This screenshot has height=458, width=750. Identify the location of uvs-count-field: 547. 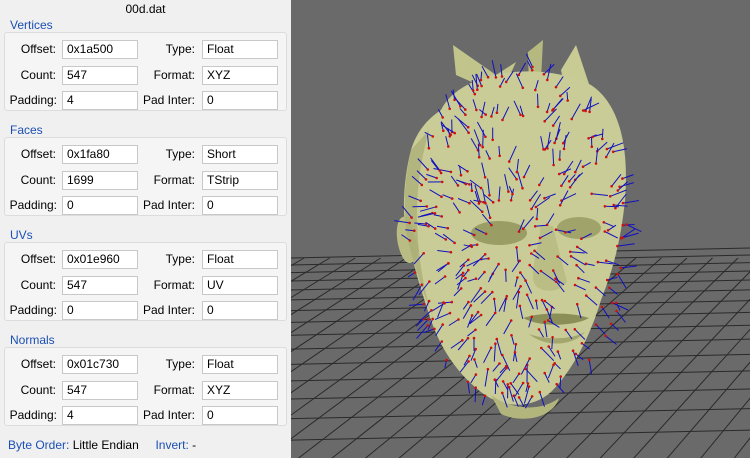
(100, 285).